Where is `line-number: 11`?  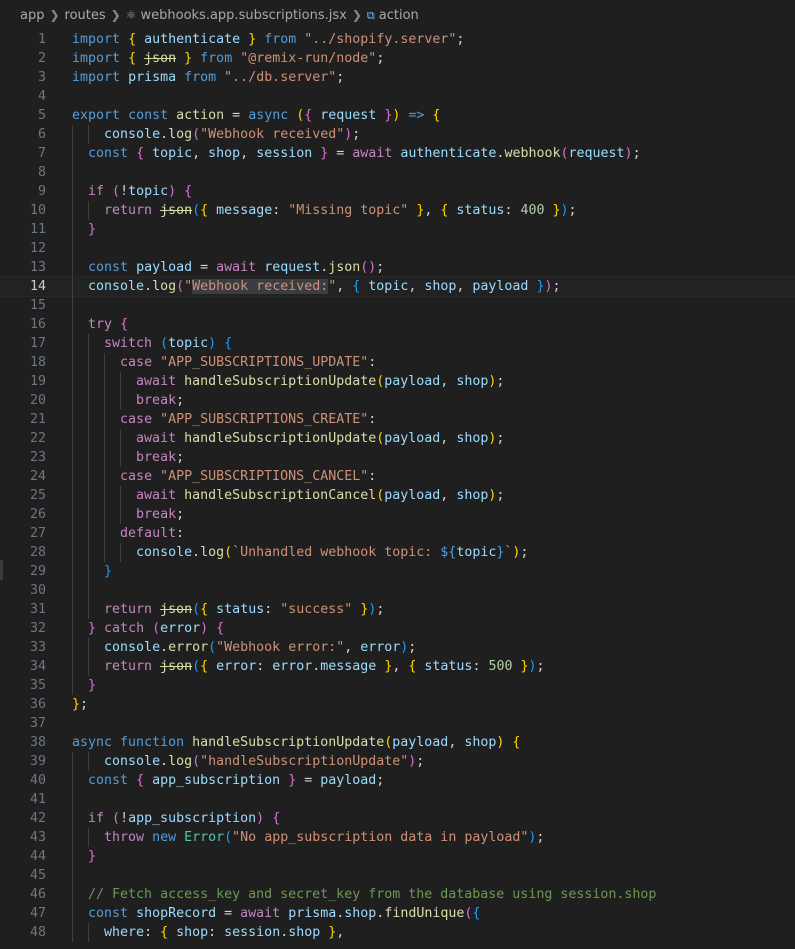 line-number: 11 is located at coordinates (23, 229).